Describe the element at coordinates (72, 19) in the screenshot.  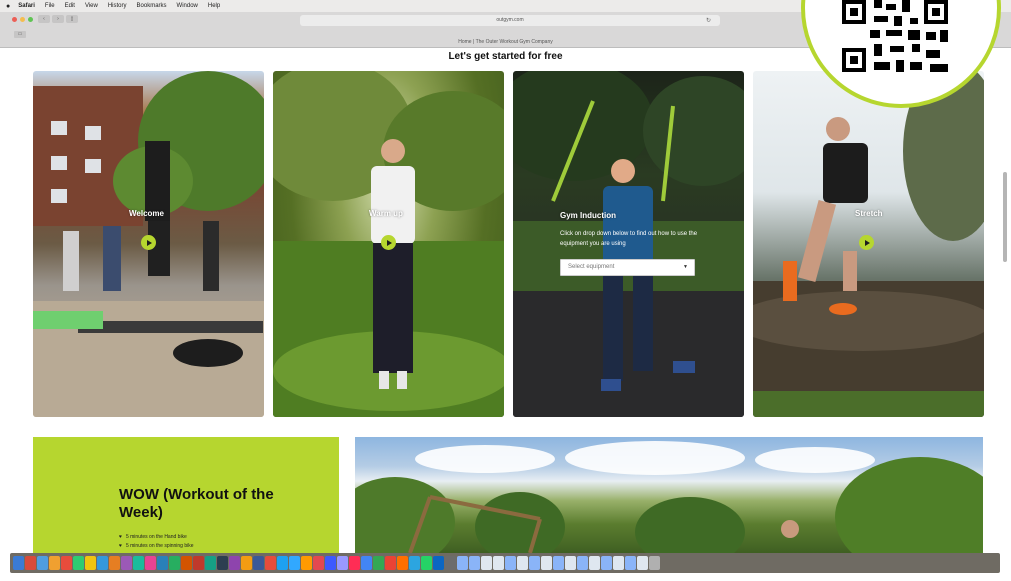
I see `sidebar-toggle-button: ▯` at that location.